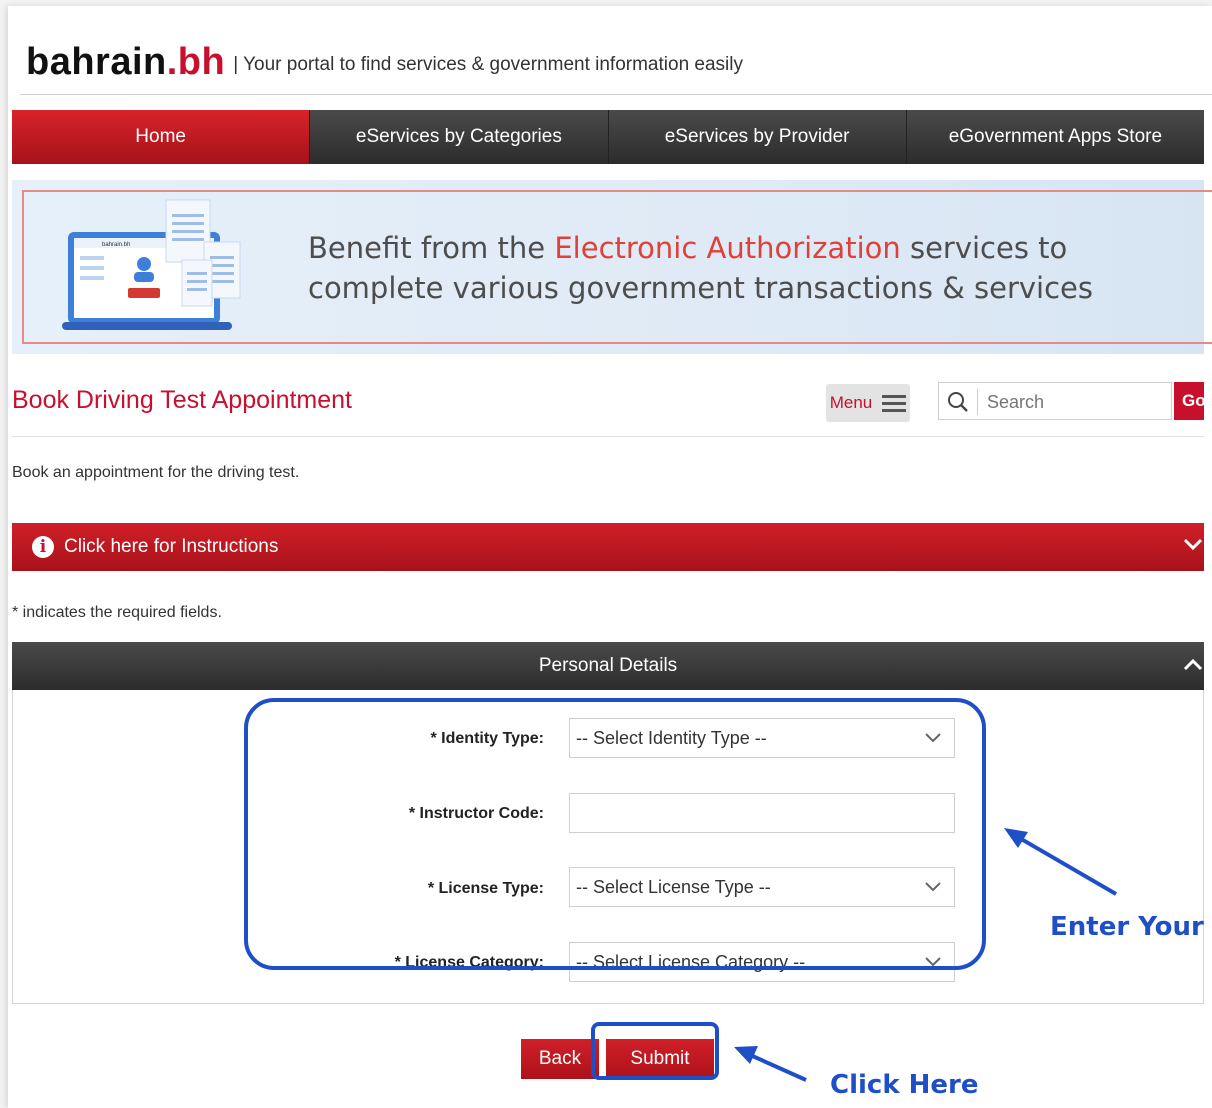 Image resolution: width=1212 pixels, height=1108 pixels. Describe the element at coordinates (608, 547) in the screenshot. I see `instructions-toggle: i Click here for Instructions` at that location.